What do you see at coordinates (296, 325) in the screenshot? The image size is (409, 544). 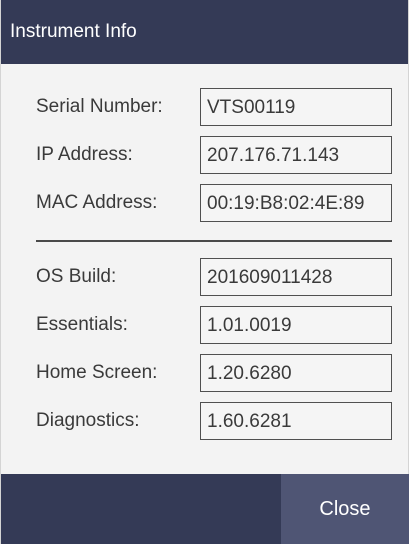 I see `essentials-field: 1.01.0019` at bounding box center [296, 325].